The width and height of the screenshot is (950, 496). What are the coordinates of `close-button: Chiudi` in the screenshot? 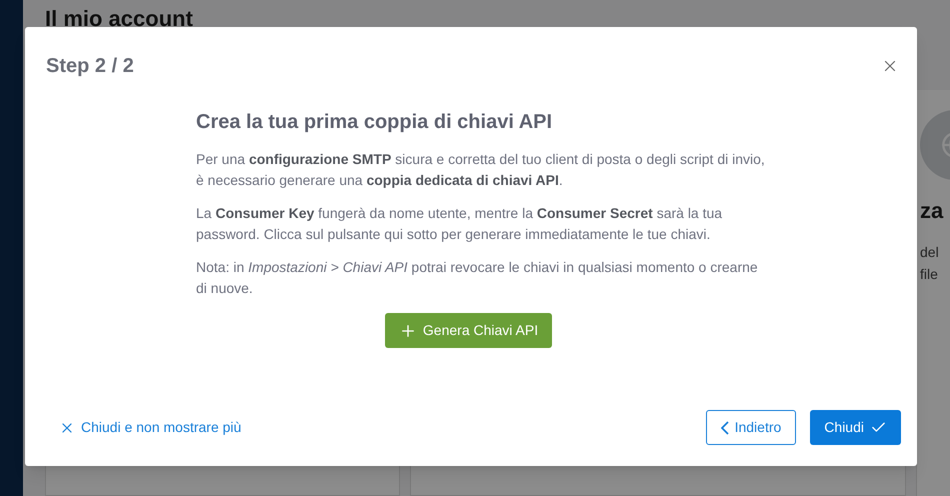 It's located at (855, 427).